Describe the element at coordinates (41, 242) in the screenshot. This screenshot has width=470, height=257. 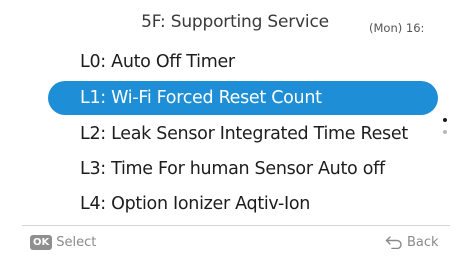
I see `ok-button-icon: OK` at that location.